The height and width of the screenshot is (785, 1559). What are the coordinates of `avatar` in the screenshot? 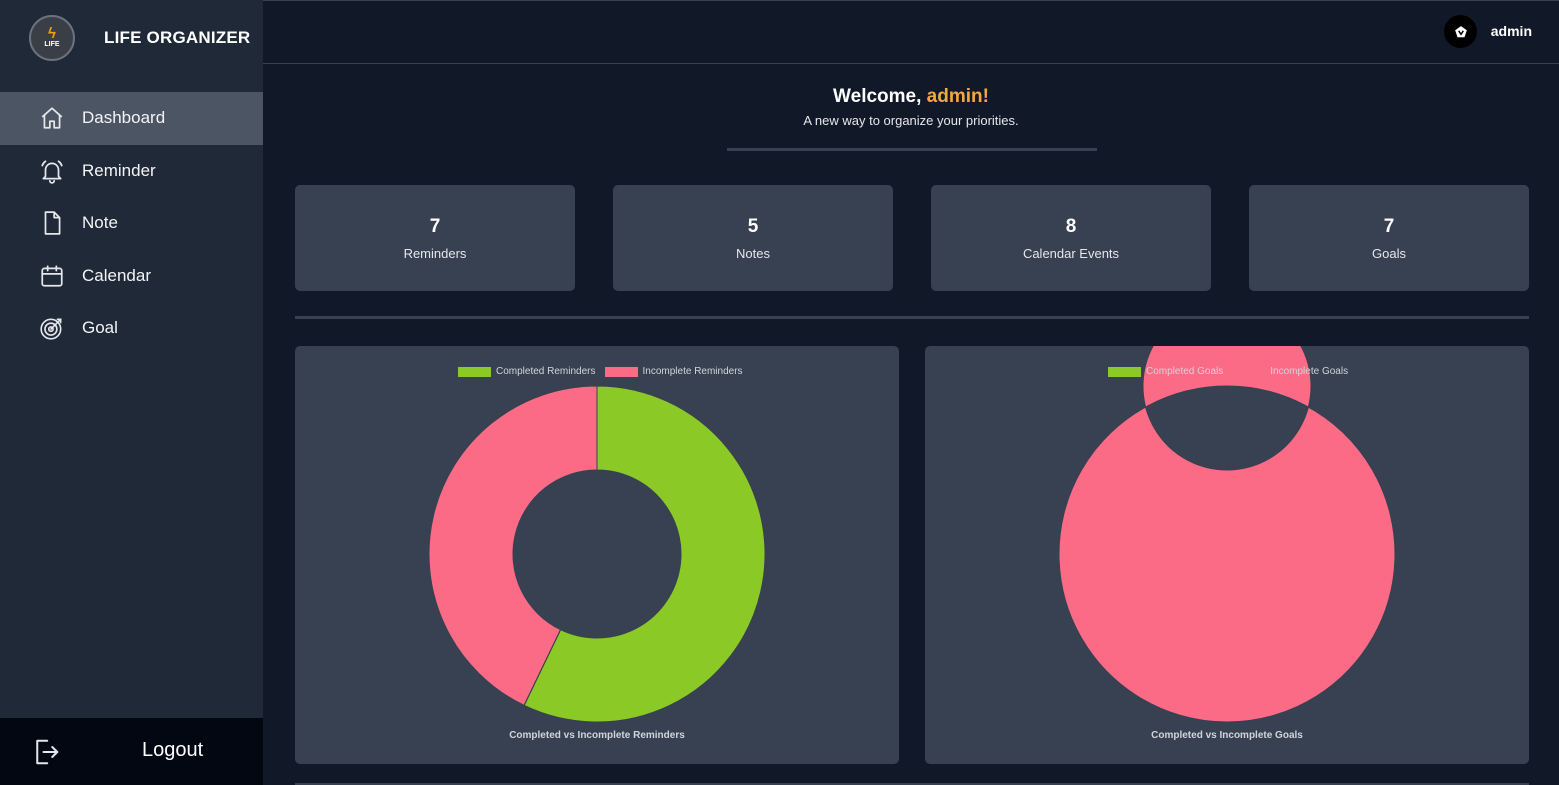 It's located at (1460, 31).